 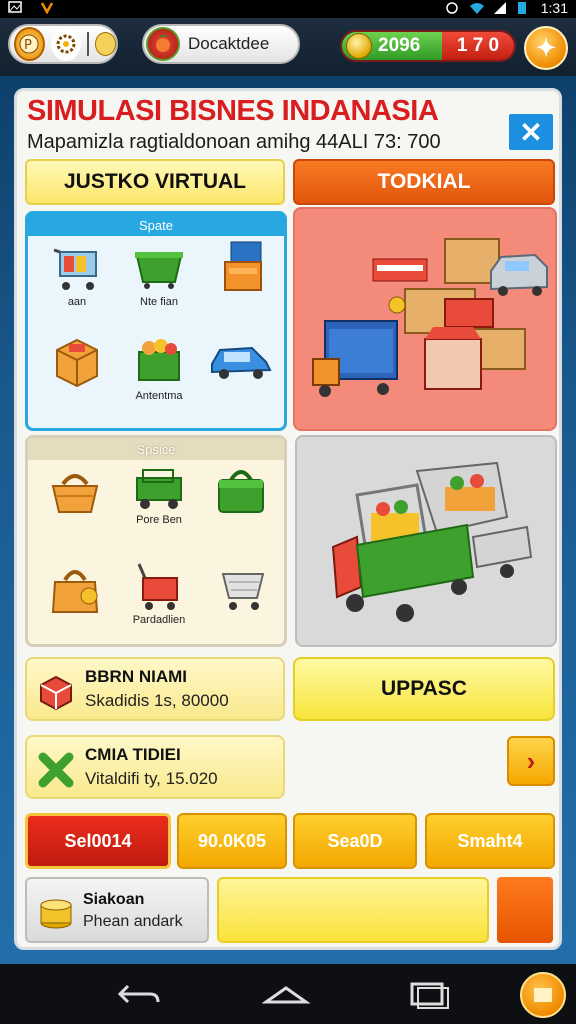 I want to click on search-pill: Docaktdee, so click(x=221, y=44).